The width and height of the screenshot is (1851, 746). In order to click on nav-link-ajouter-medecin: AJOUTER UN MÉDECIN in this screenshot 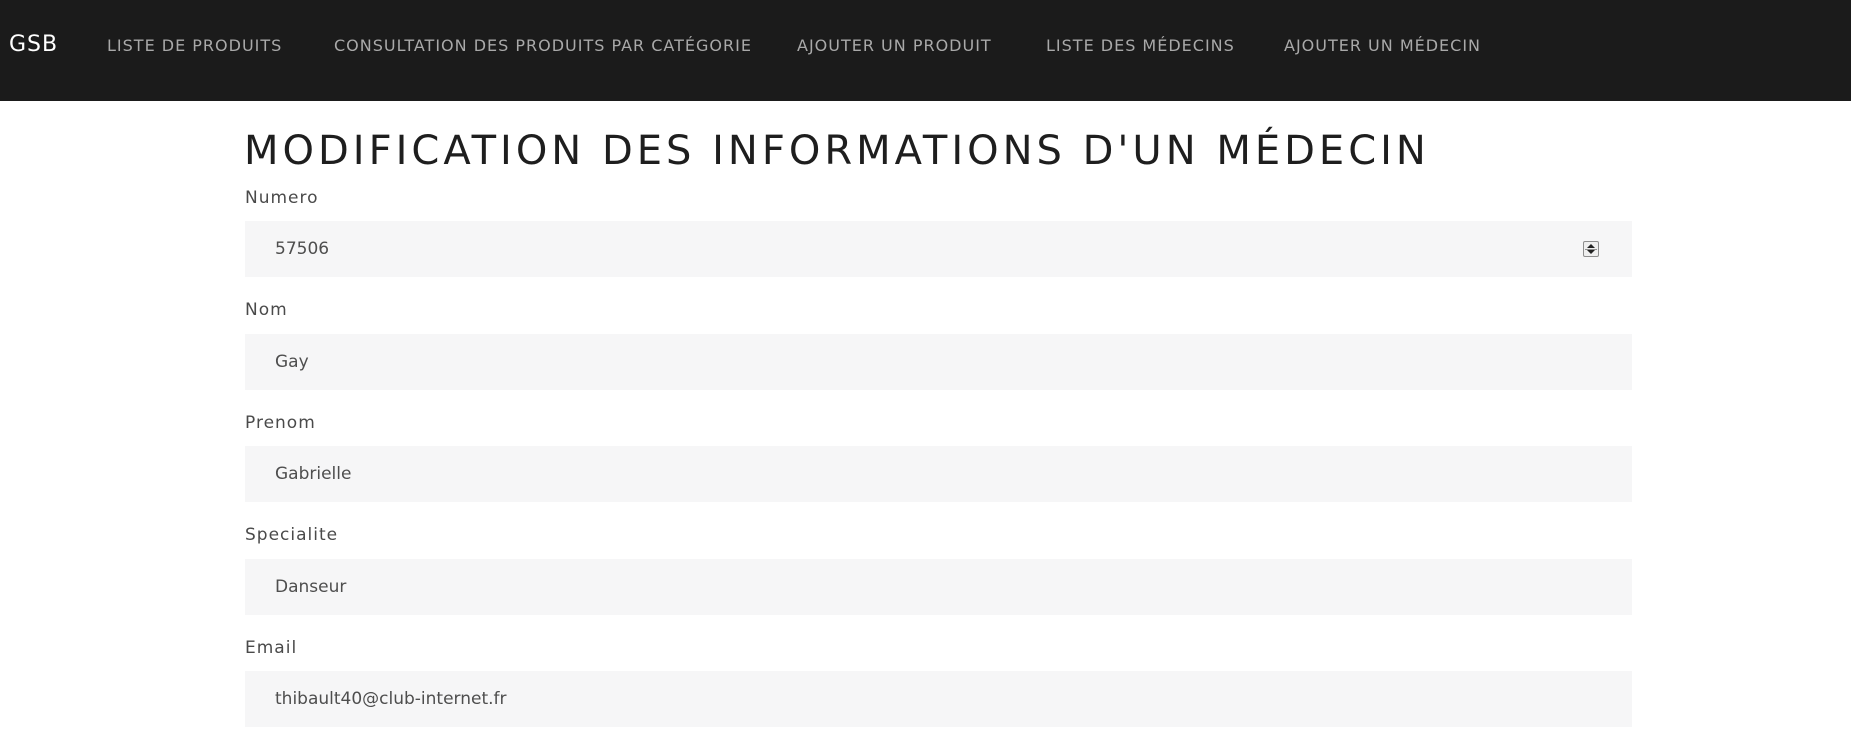, I will do `click(1382, 46)`.